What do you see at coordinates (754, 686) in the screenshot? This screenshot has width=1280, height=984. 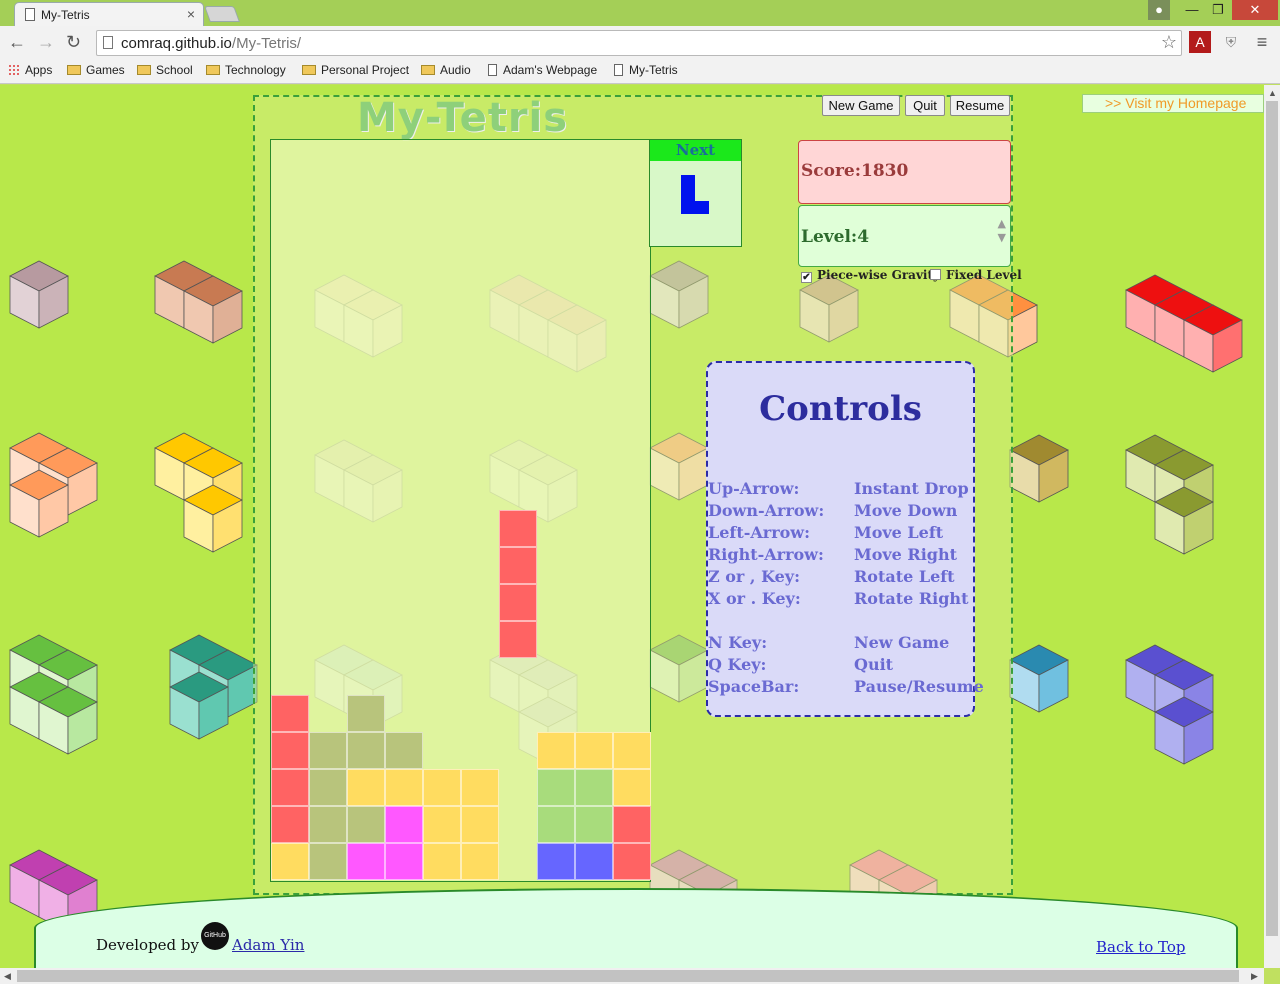 I see `control-key: SpaceBar:` at bounding box center [754, 686].